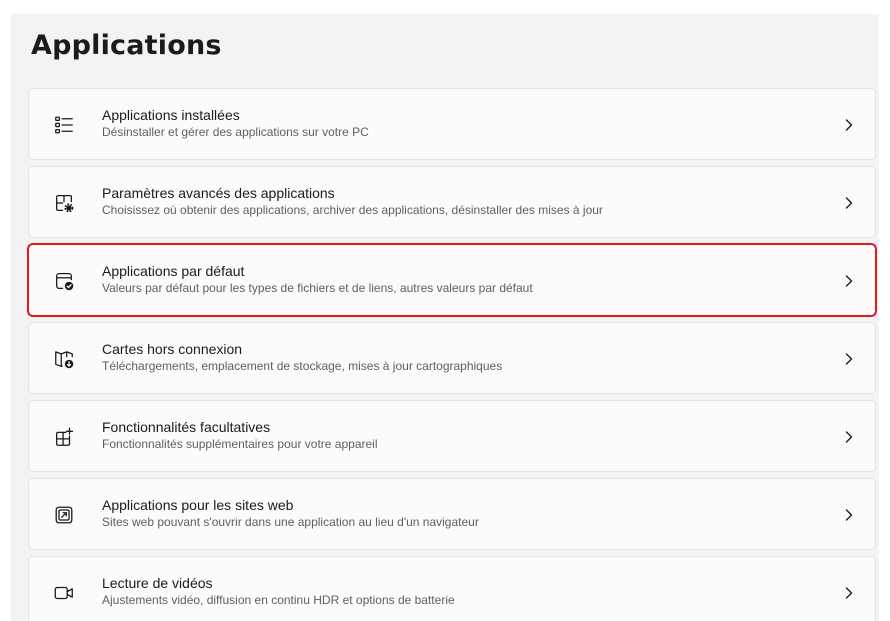 The image size is (890, 621). What do you see at coordinates (64, 281) in the screenshot?
I see `default-app-check-icon` at bounding box center [64, 281].